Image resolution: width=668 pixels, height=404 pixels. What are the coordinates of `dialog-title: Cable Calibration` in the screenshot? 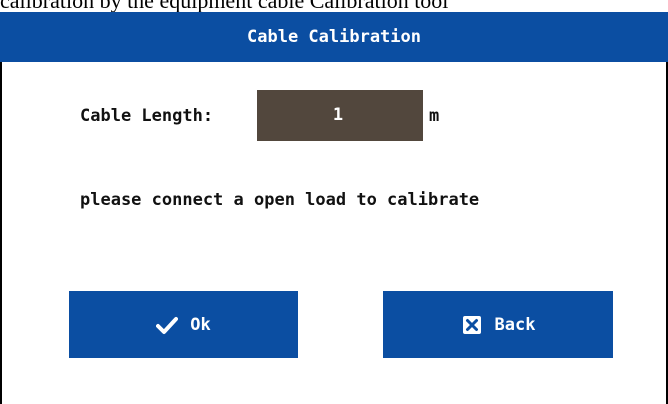 It's located at (334, 37).